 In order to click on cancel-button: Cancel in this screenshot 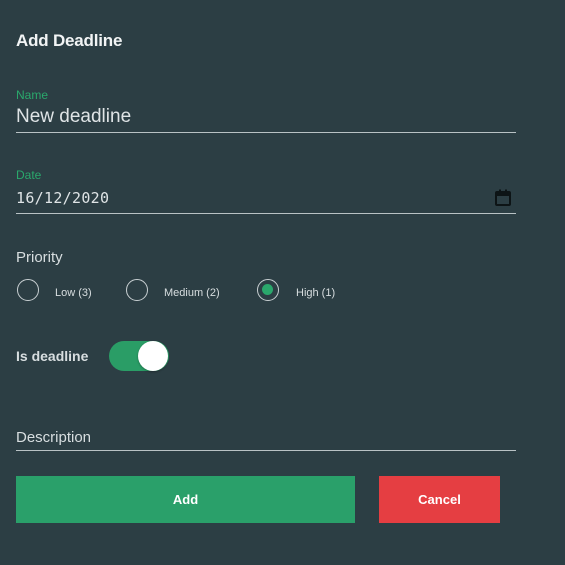, I will do `click(439, 499)`.